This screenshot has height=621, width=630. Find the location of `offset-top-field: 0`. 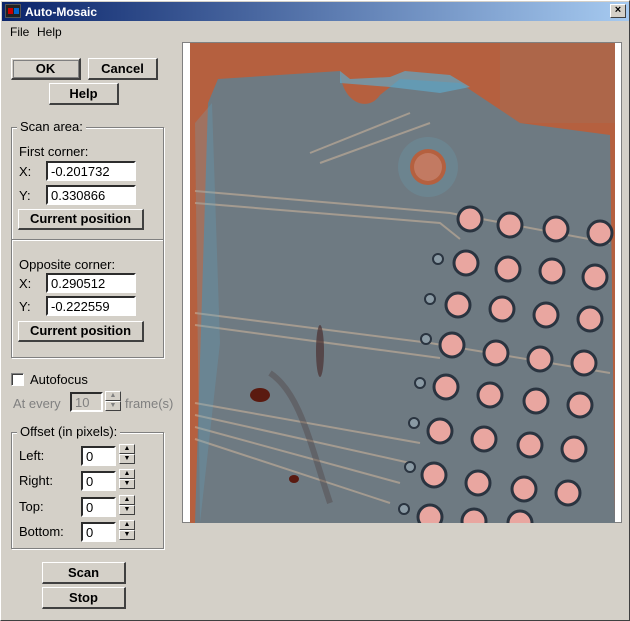

offset-top-field: 0 is located at coordinates (98, 507).